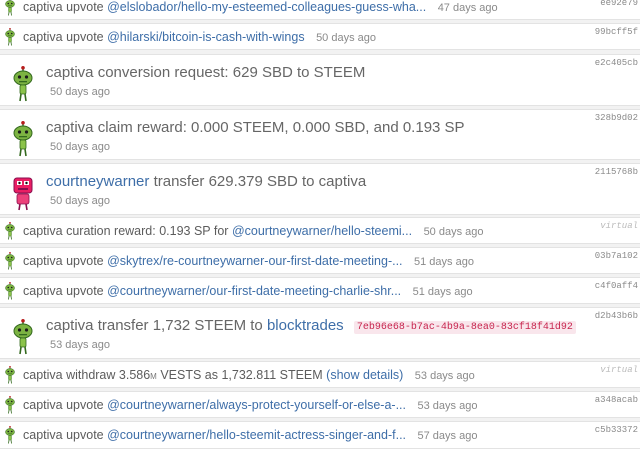 The image size is (640, 449). I want to click on timestamp: 57 days ago, so click(447, 436).